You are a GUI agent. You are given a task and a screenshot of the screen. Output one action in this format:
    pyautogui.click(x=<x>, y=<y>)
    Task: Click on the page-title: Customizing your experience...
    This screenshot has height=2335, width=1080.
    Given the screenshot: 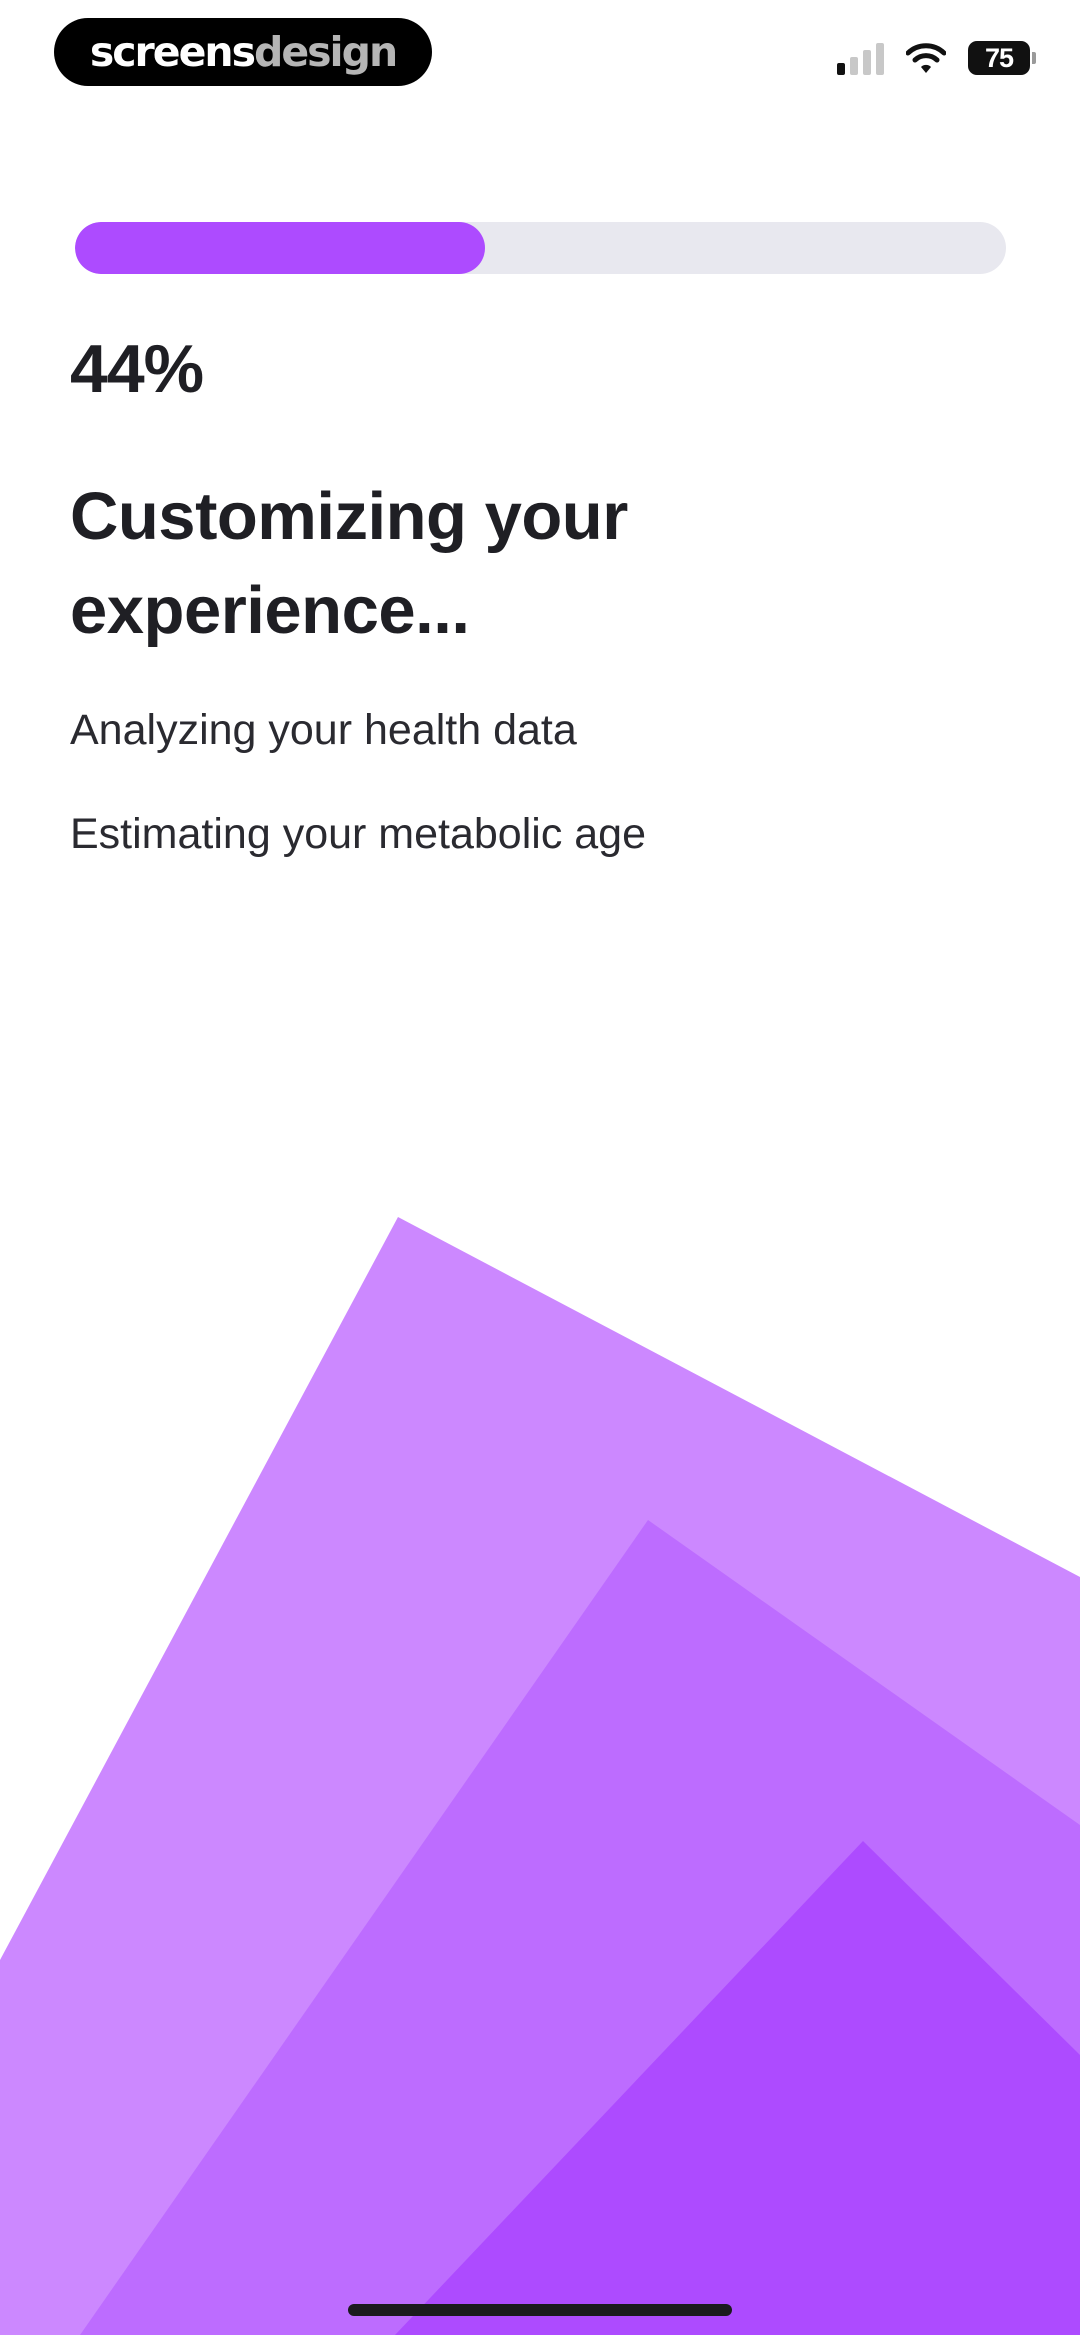 What is the action you would take?
    pyautogui.click(x=349, y=563)
    